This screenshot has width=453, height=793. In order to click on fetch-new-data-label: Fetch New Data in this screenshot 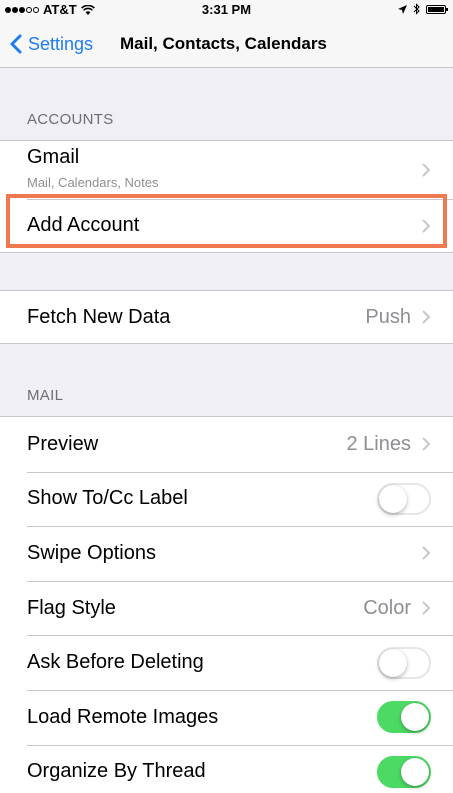, I will do `click(99, 316)`.